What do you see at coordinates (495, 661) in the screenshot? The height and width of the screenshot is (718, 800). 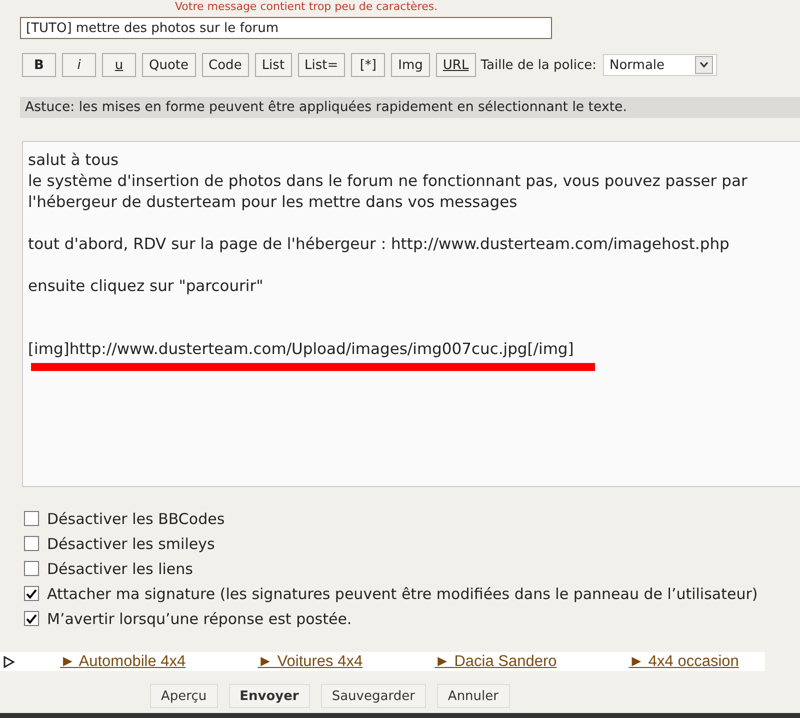 I see `ad-link: ► Dacia Sandero` at bounding box center [495, 661].